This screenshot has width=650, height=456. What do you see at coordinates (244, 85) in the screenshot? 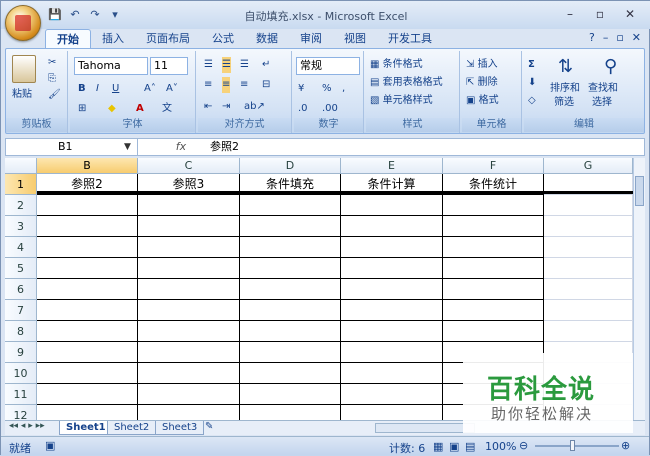
I see `align-right-icon: ≡` at bounding box center [244, 85].